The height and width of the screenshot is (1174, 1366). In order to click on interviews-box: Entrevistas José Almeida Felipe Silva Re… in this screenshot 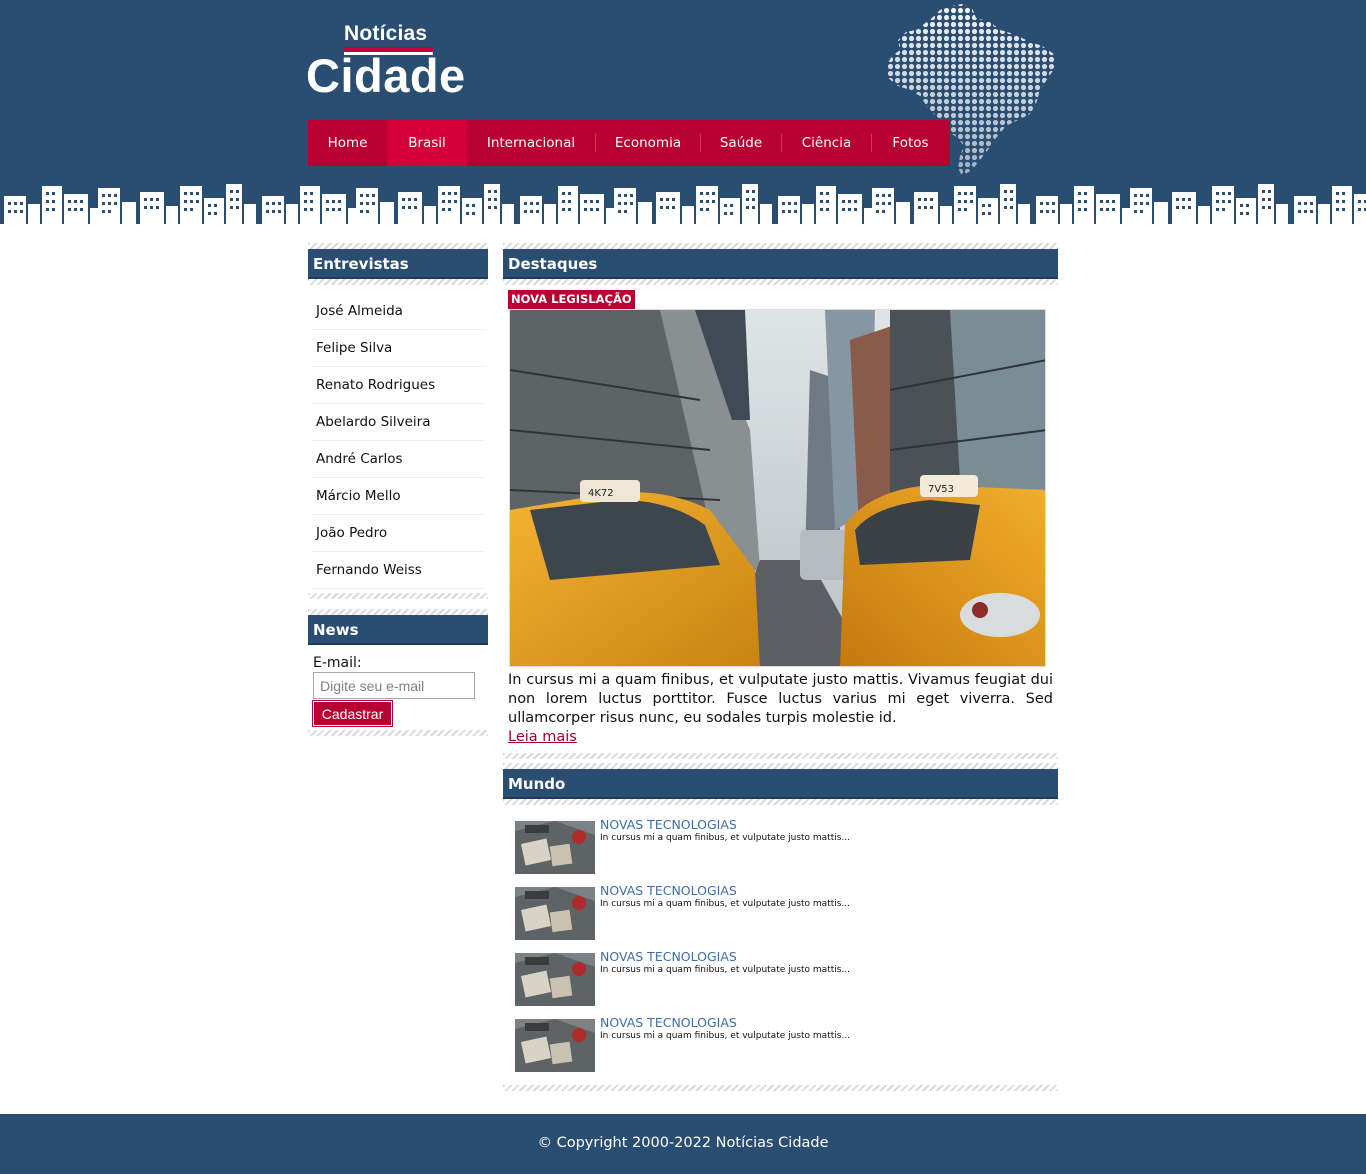, I will do `click(398, 424)`.